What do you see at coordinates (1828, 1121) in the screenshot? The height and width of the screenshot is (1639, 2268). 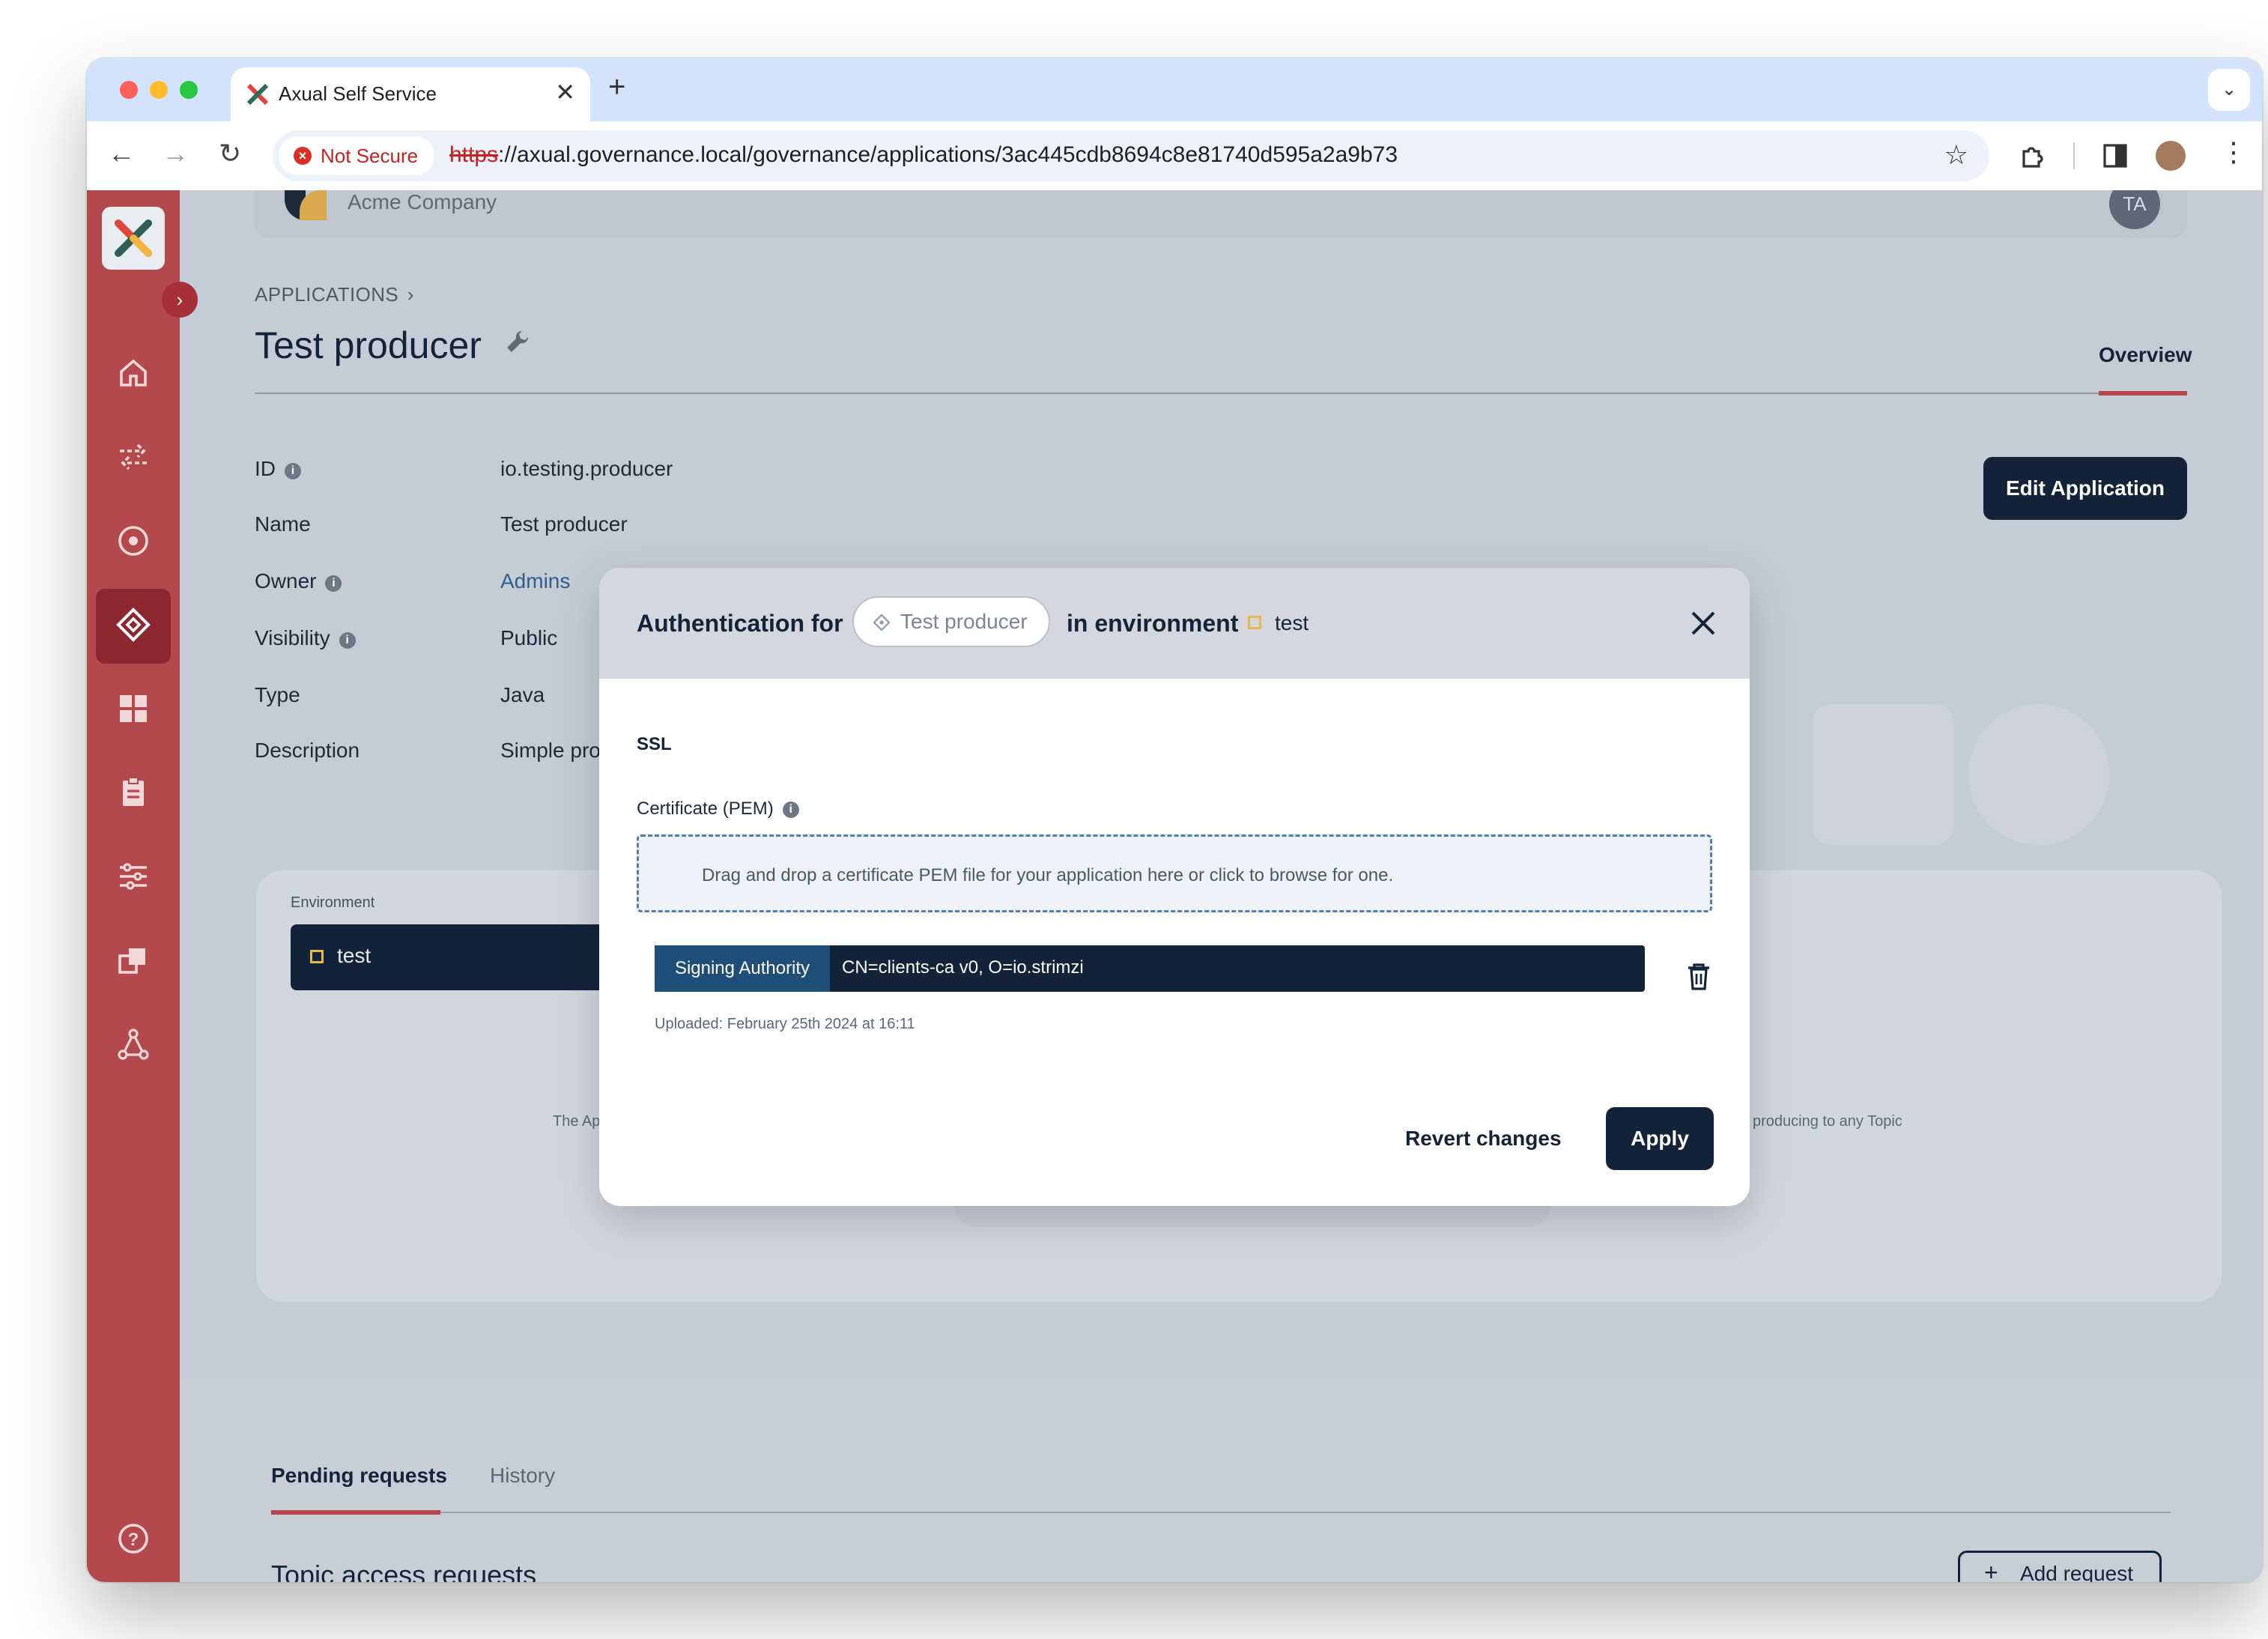 I see `environment-hint-right: producing to any Topic` at bounding box center [1828, 1121].